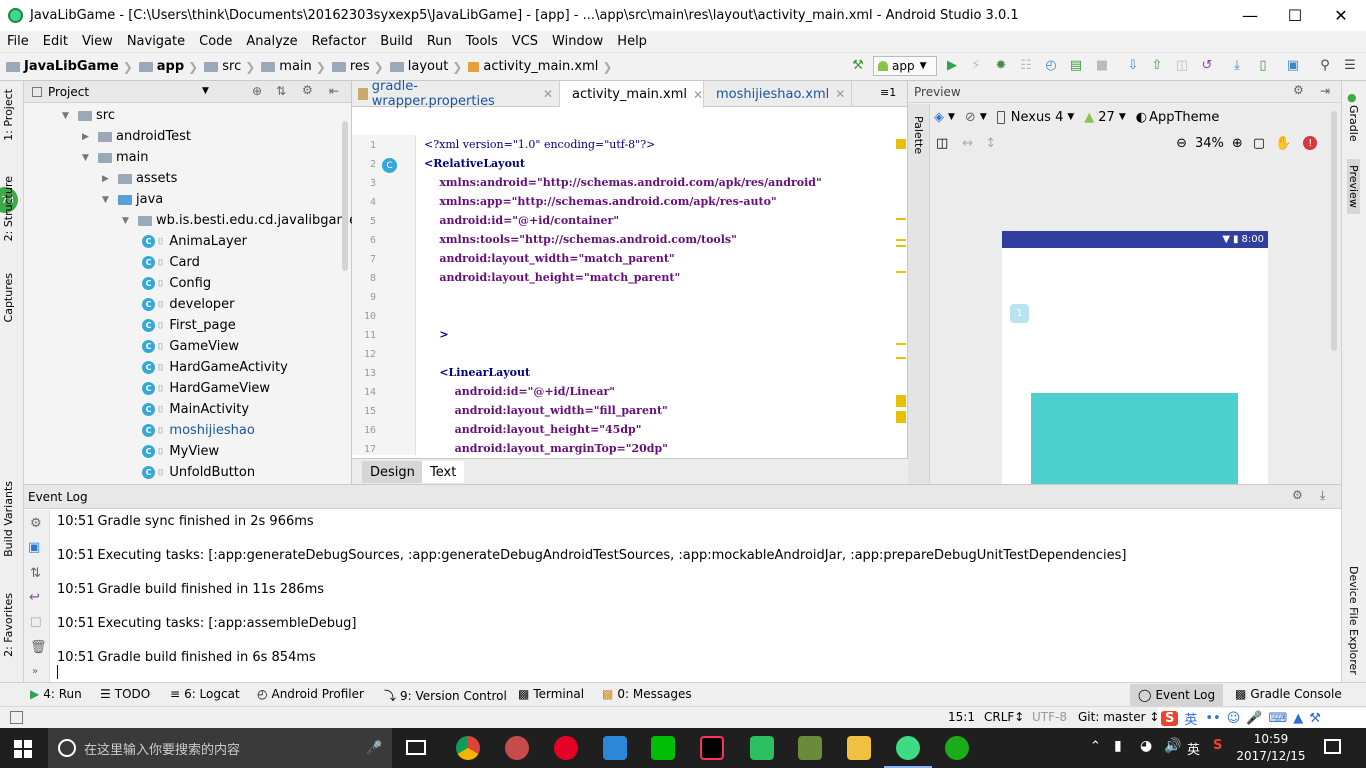 The width and height of the screenshot is (1366, 768). I want to click on tree-class-item: C ⌷ Config, so click(176, 283).